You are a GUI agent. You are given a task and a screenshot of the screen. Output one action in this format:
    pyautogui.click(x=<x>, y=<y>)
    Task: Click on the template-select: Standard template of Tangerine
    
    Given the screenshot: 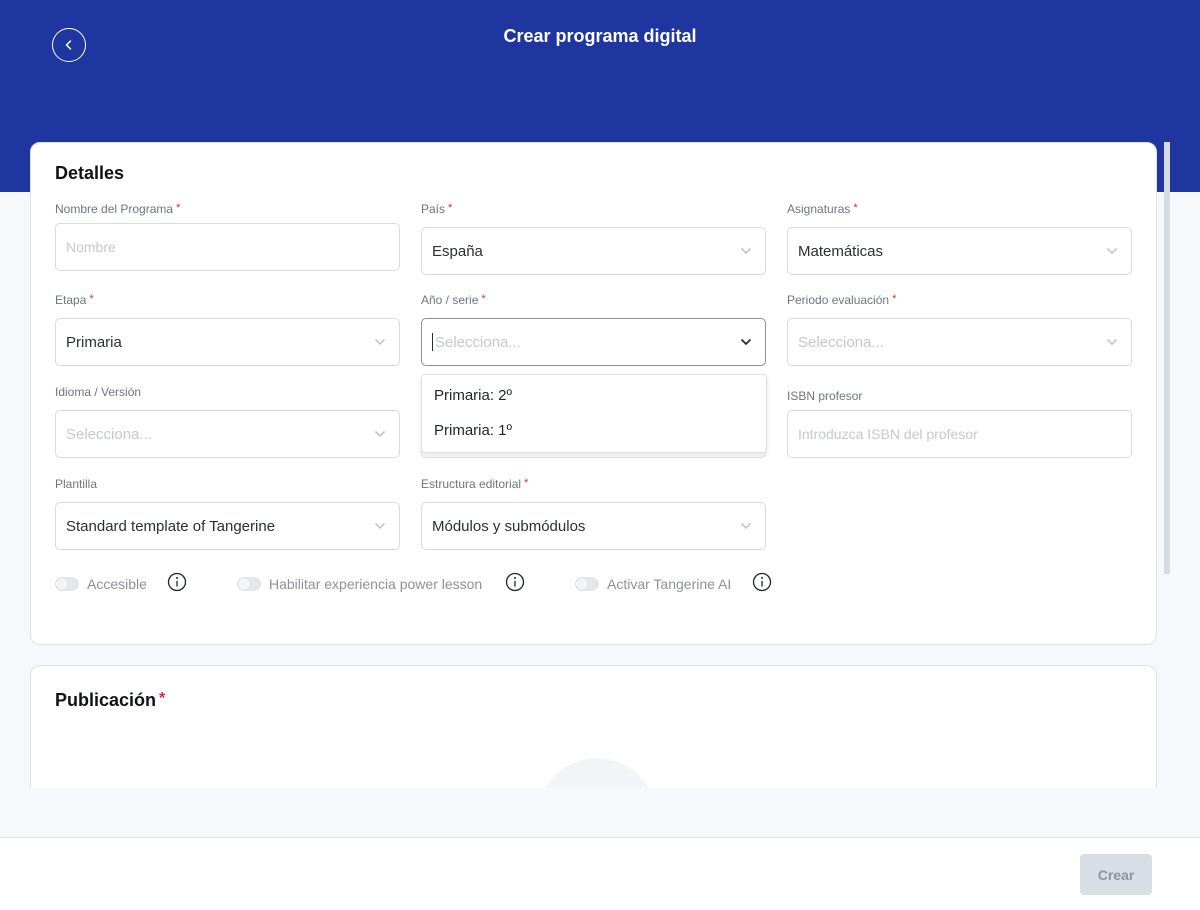 What is the action you would take?
    pyautogui.click(x=227, y=526)
    